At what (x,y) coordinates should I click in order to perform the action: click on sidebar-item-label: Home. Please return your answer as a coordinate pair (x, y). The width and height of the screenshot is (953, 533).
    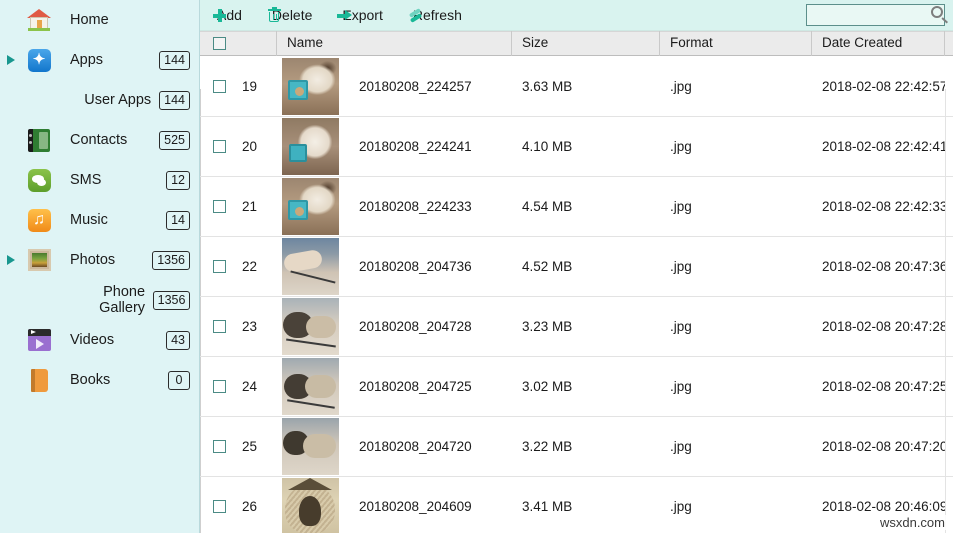
    Looking at the image, I should click on (89, 20).